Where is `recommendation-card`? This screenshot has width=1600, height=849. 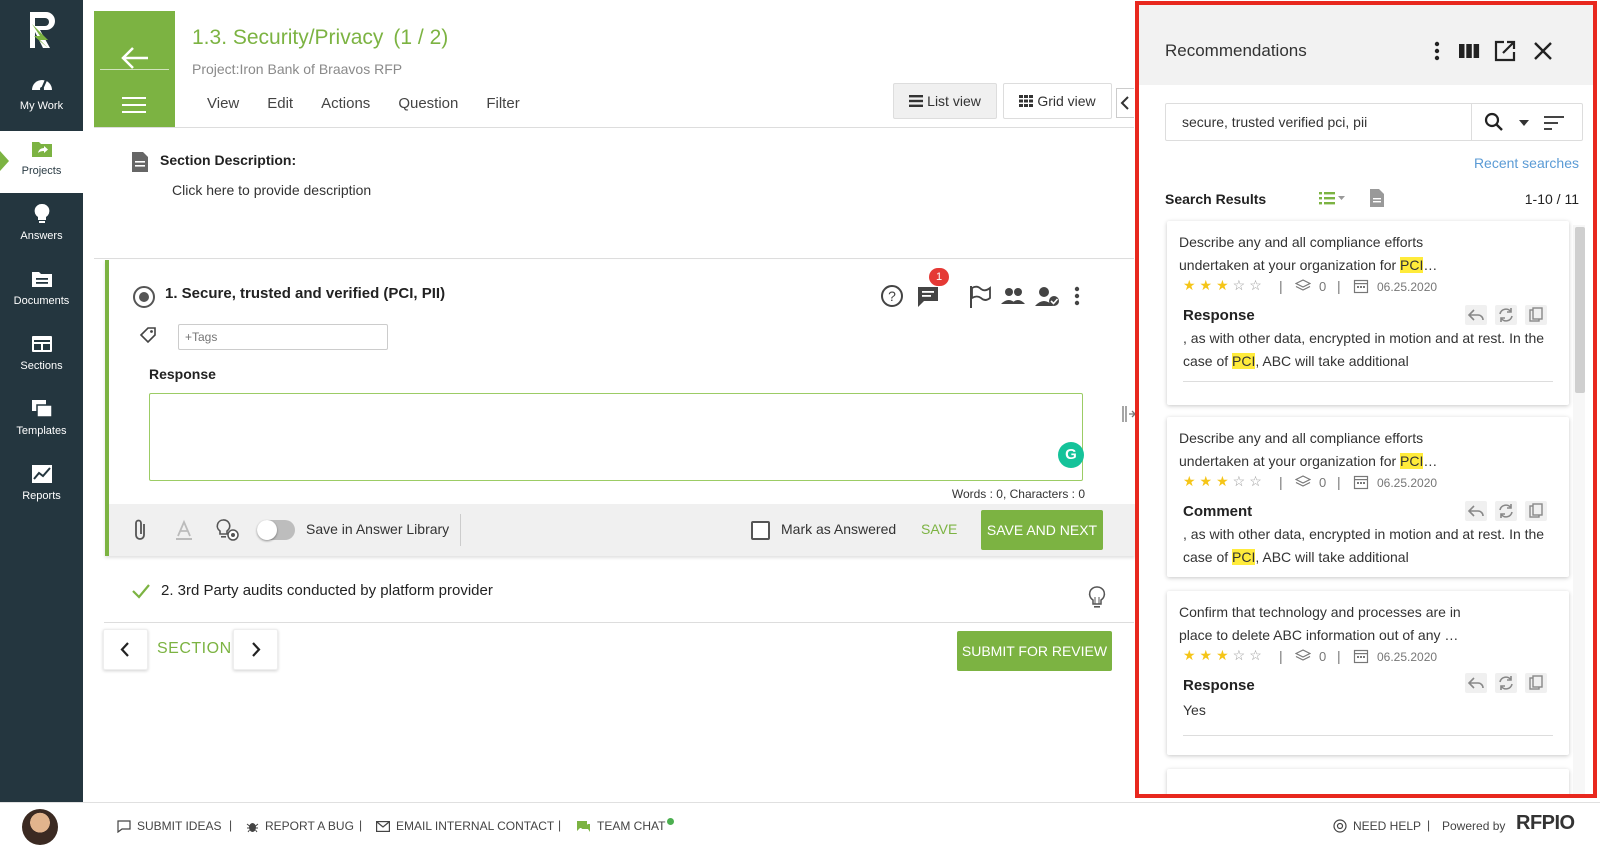 recommendation-card is located at coordinates (1368, 781).